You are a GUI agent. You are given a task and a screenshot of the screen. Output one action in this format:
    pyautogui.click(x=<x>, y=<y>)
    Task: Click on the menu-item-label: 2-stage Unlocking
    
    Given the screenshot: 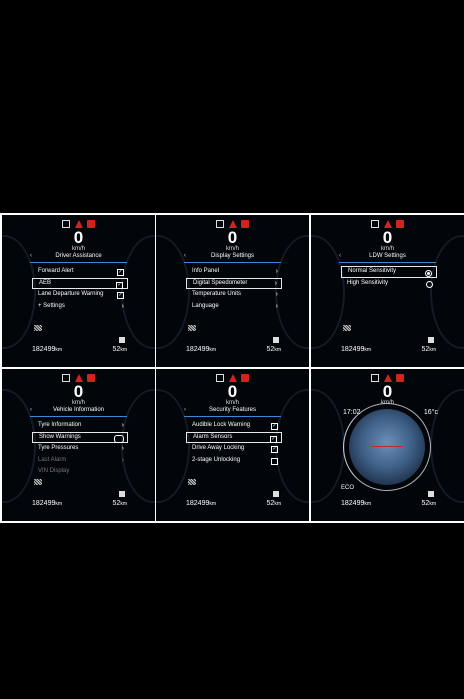 What is the action you would take?
    pyautogui.click(x=216, y=459)
    